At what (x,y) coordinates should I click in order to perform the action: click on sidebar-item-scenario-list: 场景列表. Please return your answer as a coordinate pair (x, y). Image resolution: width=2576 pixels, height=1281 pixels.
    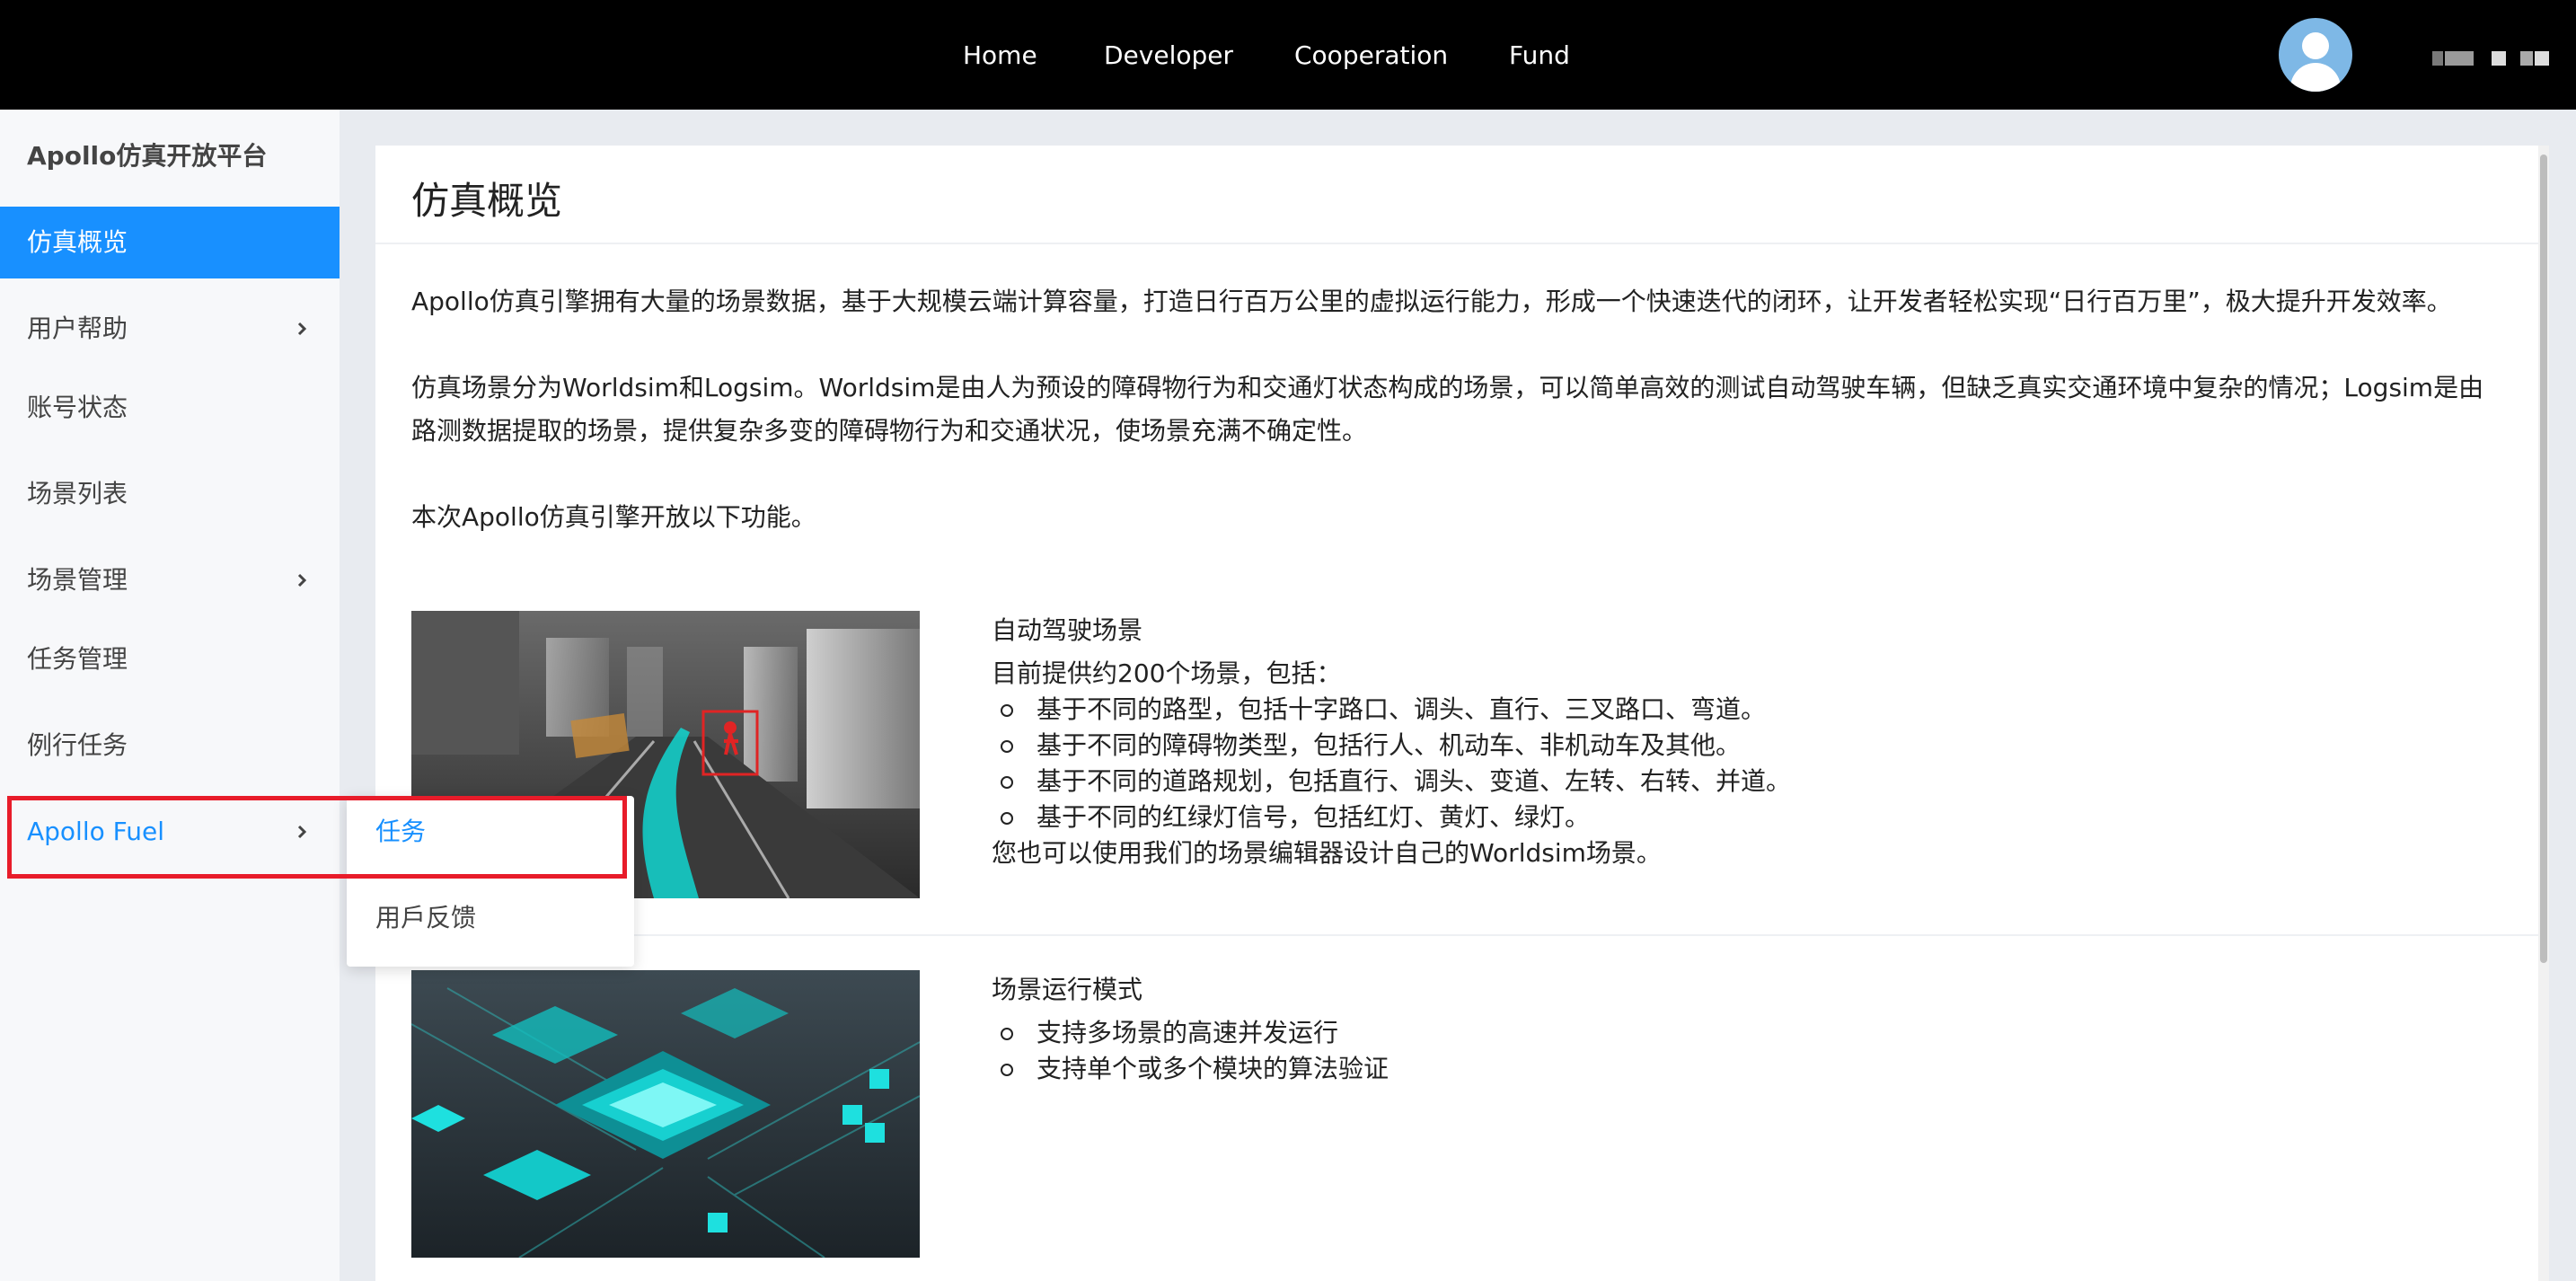
    Looking at the image, I should click on (170, 494).